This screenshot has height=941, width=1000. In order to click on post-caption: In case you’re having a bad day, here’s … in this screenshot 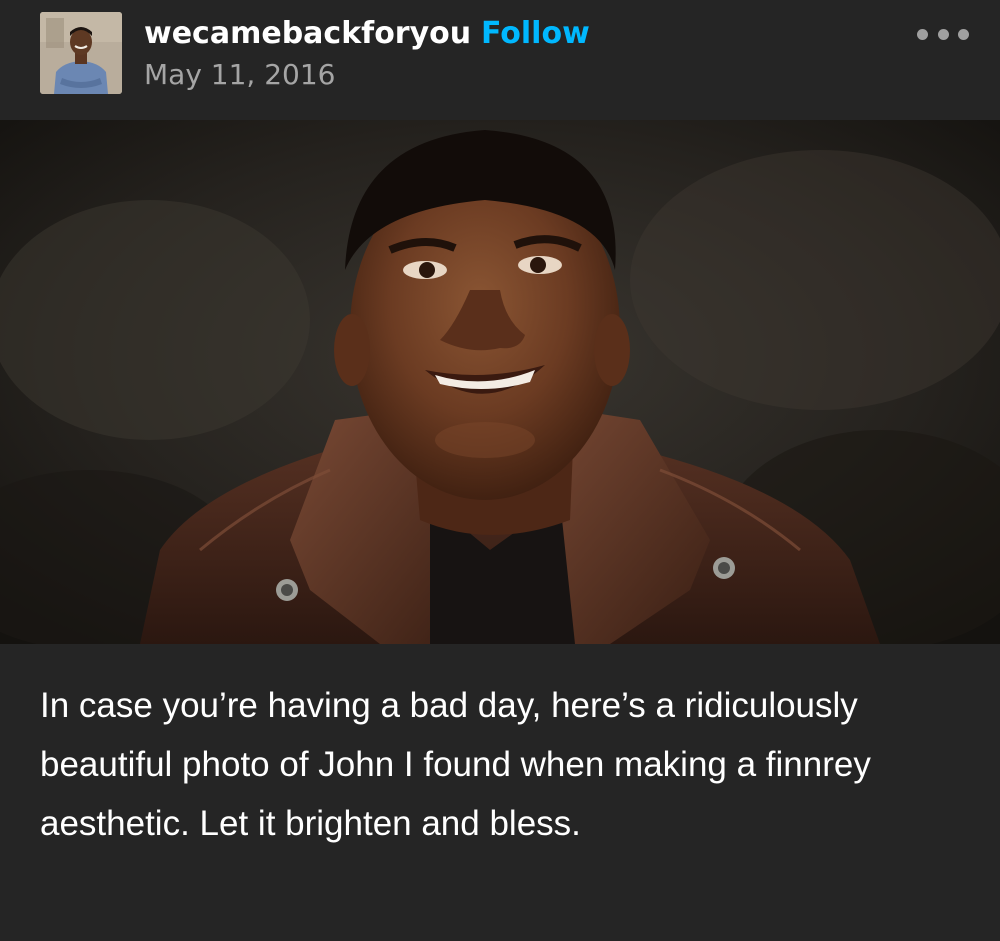, I will do `click(455, 764)`.